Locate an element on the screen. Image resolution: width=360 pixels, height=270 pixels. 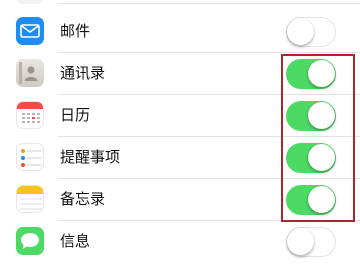
reminders-icon is located at coordinates (30, 157).